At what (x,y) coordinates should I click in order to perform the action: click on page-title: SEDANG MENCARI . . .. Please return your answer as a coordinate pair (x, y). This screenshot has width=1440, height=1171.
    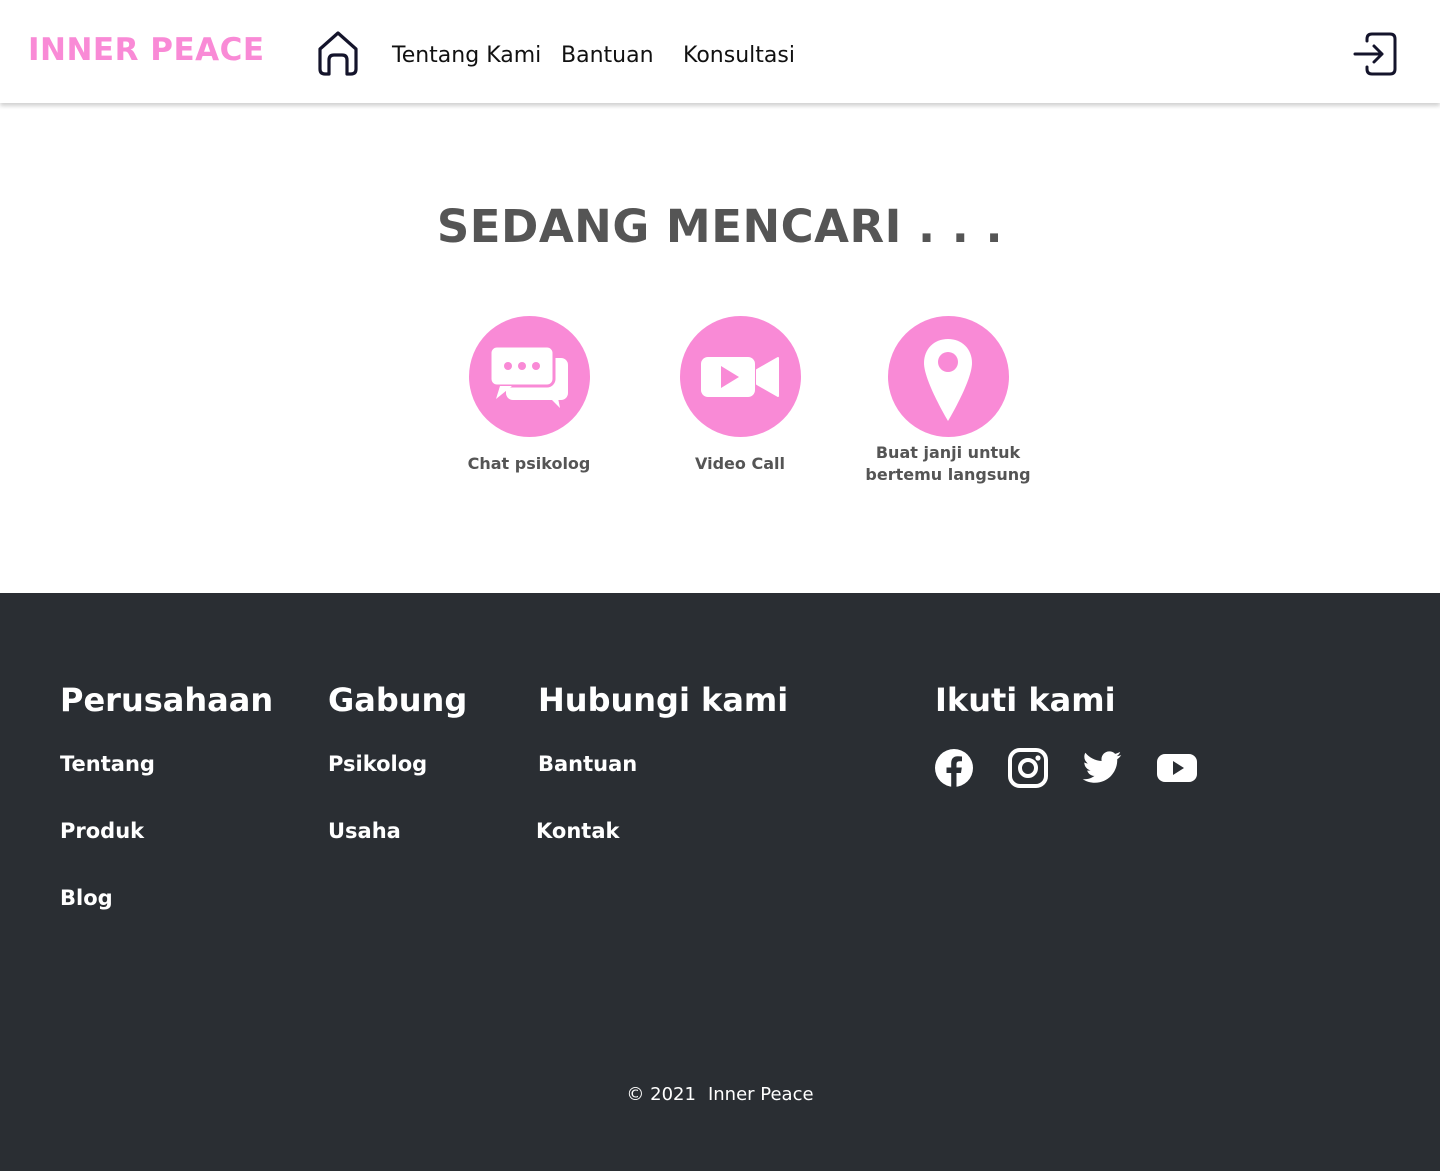
    Looking at the image, I should click on (720, 226).